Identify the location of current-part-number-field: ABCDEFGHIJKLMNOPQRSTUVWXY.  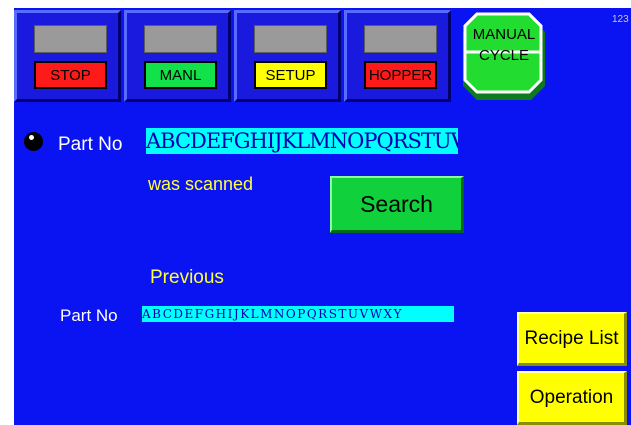
(302, 141).